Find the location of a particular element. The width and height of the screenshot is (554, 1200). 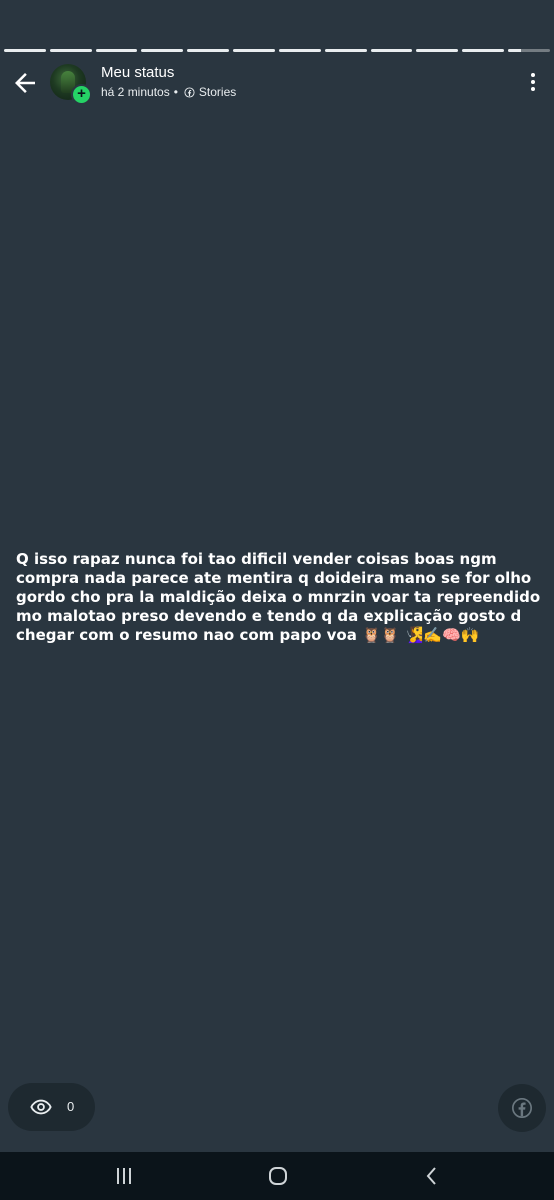

system-navigation-bar is located at coordinates (277, 1176).